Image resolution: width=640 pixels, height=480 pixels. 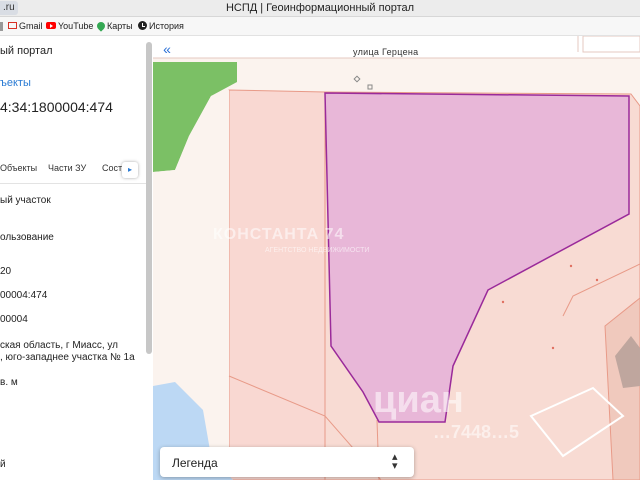 What do you see at coordinates (6, 271) in the screenshot?
I see `field-year: 20` at bounding box center [6, 271].